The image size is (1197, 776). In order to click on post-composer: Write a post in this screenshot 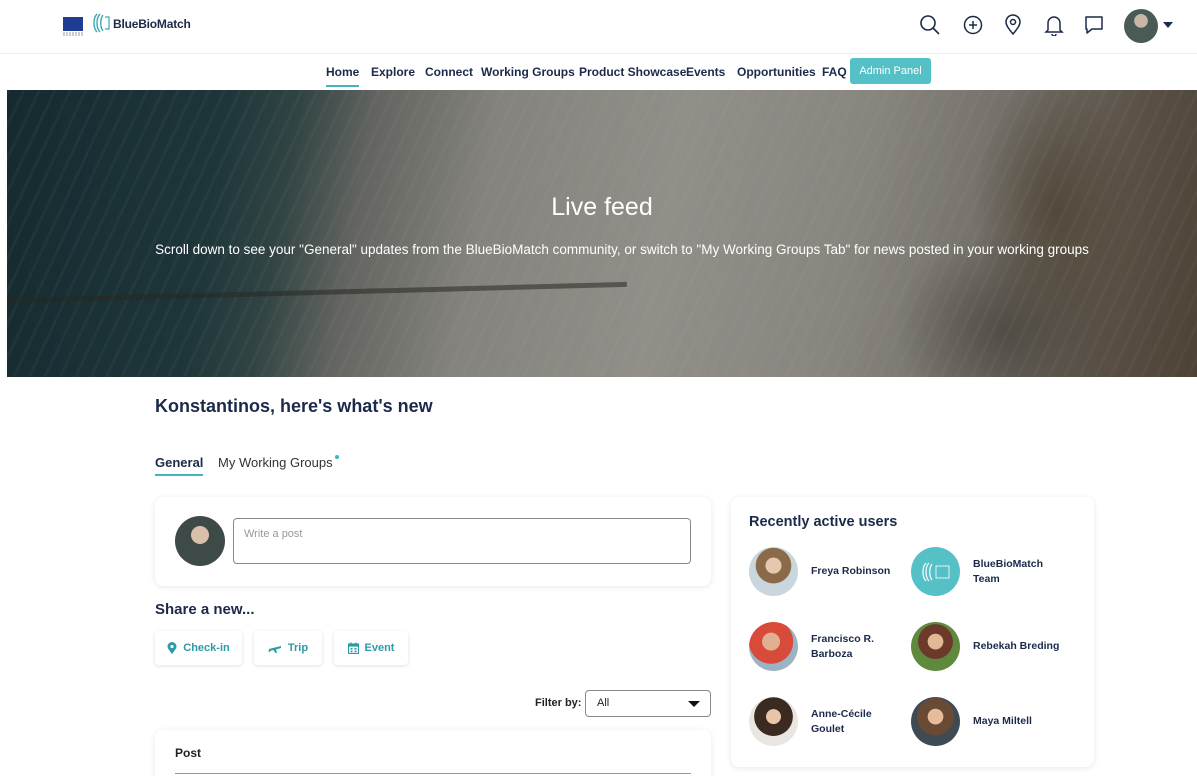, I will do `click(433, 541)`.